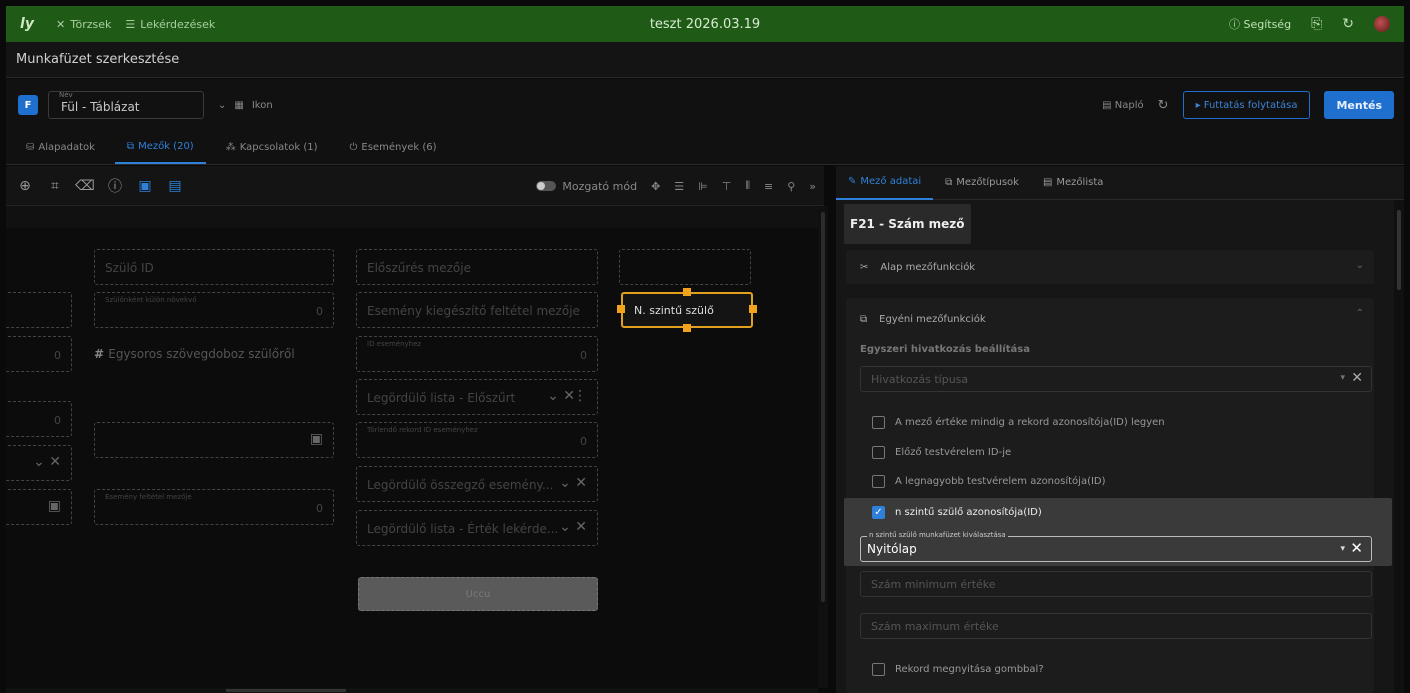 This screenshot has height=693, width=1410. Describe the element at coordinates (477, 397) in the screenshot. I see `field-legordulo-eloszurt: Legördülő lista - Előszűrt ⌄ ✕ ⋮` at that location.